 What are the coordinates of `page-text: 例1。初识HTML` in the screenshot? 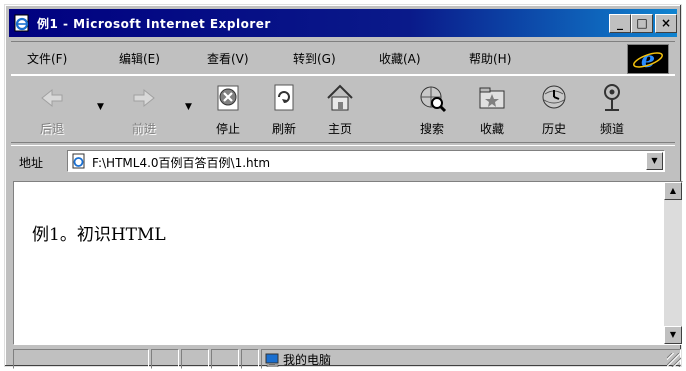 It's located at (99, 235).